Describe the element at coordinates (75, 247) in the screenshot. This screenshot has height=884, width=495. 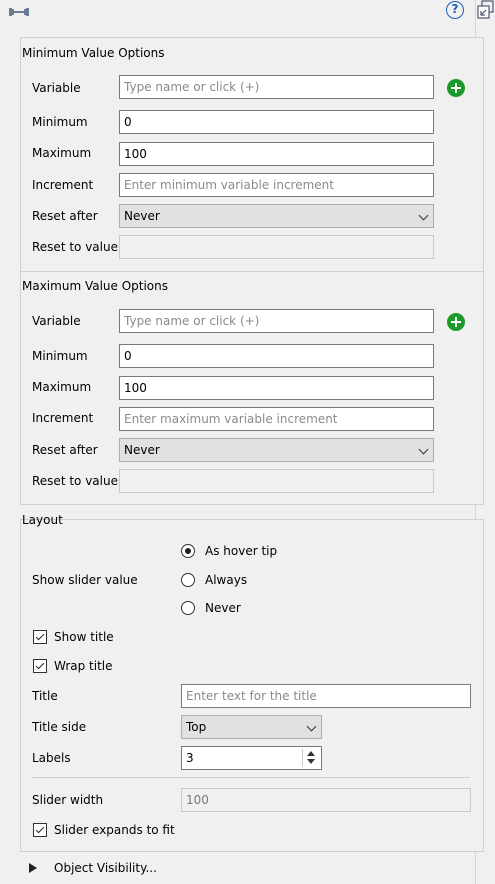
I see `min-reset-to-label: Reset to value` at that location.